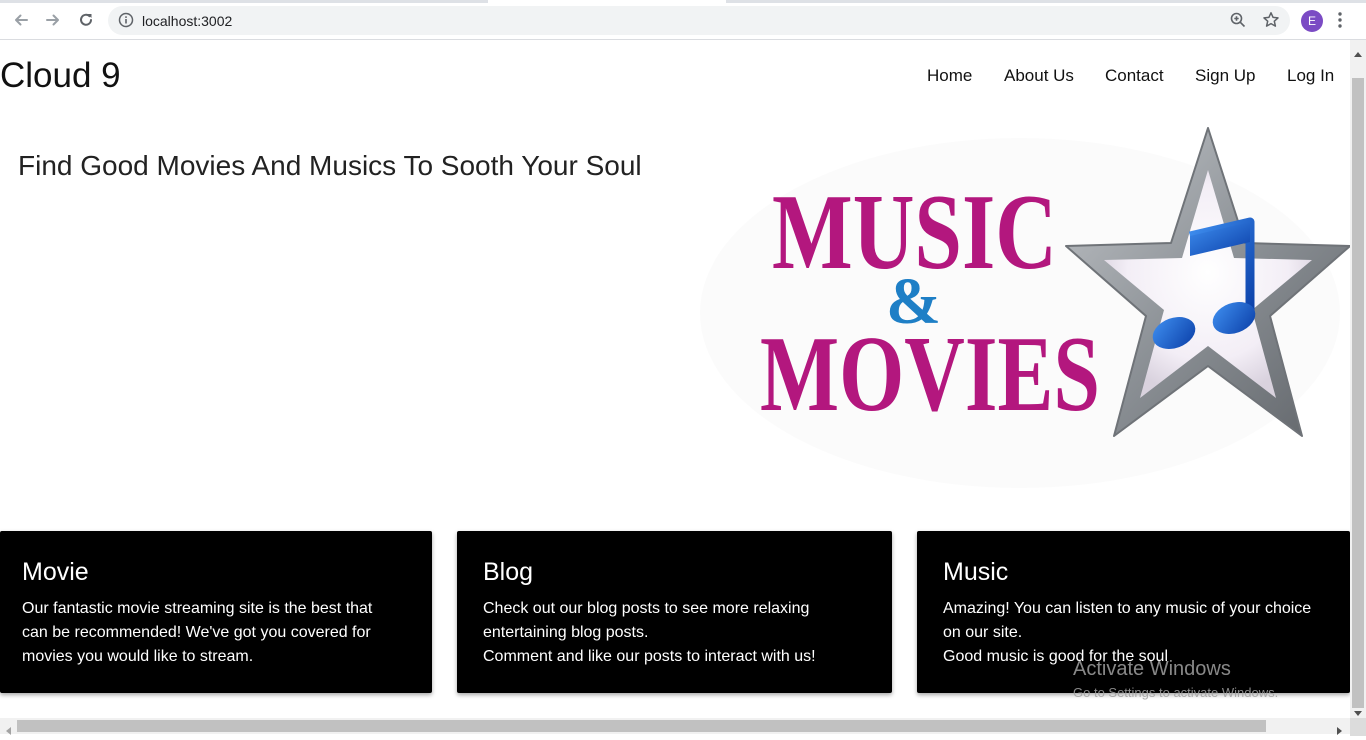 Image resolution: width=1366 pixels, height=740 pixels. Describe the element at coordinates (1225, 76) in the screenshot. I see `nav-link-sign-up: Sign Up` at that location.